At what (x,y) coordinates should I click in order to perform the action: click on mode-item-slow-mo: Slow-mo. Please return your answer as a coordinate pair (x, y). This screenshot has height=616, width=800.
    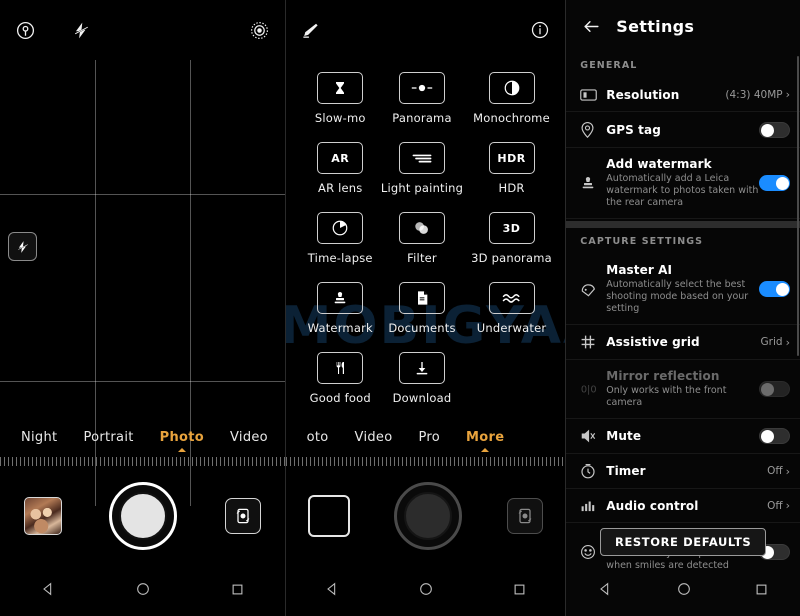
    Looking at the image, I should click on (340, 98).